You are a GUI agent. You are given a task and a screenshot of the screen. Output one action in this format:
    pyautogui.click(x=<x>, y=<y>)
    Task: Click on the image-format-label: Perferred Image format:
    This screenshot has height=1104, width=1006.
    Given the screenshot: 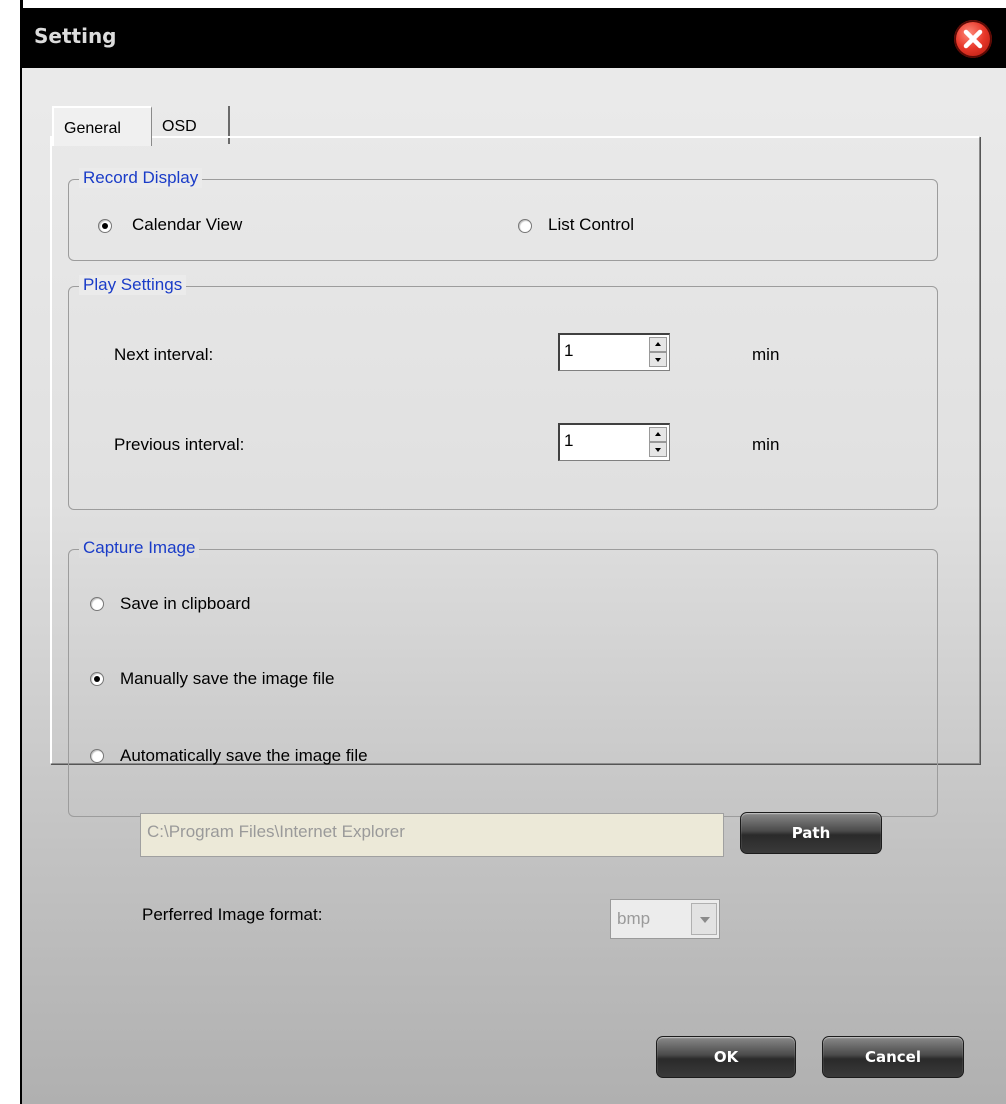 What is the action you would take?
    pyautogui.click(x=232, y=914)
    